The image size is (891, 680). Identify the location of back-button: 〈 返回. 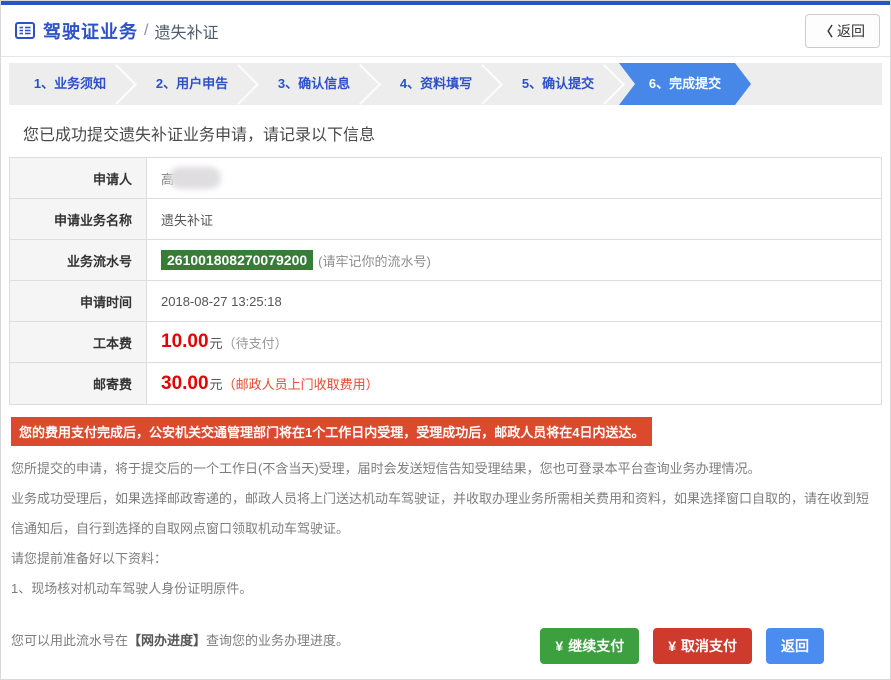
(842, 30).